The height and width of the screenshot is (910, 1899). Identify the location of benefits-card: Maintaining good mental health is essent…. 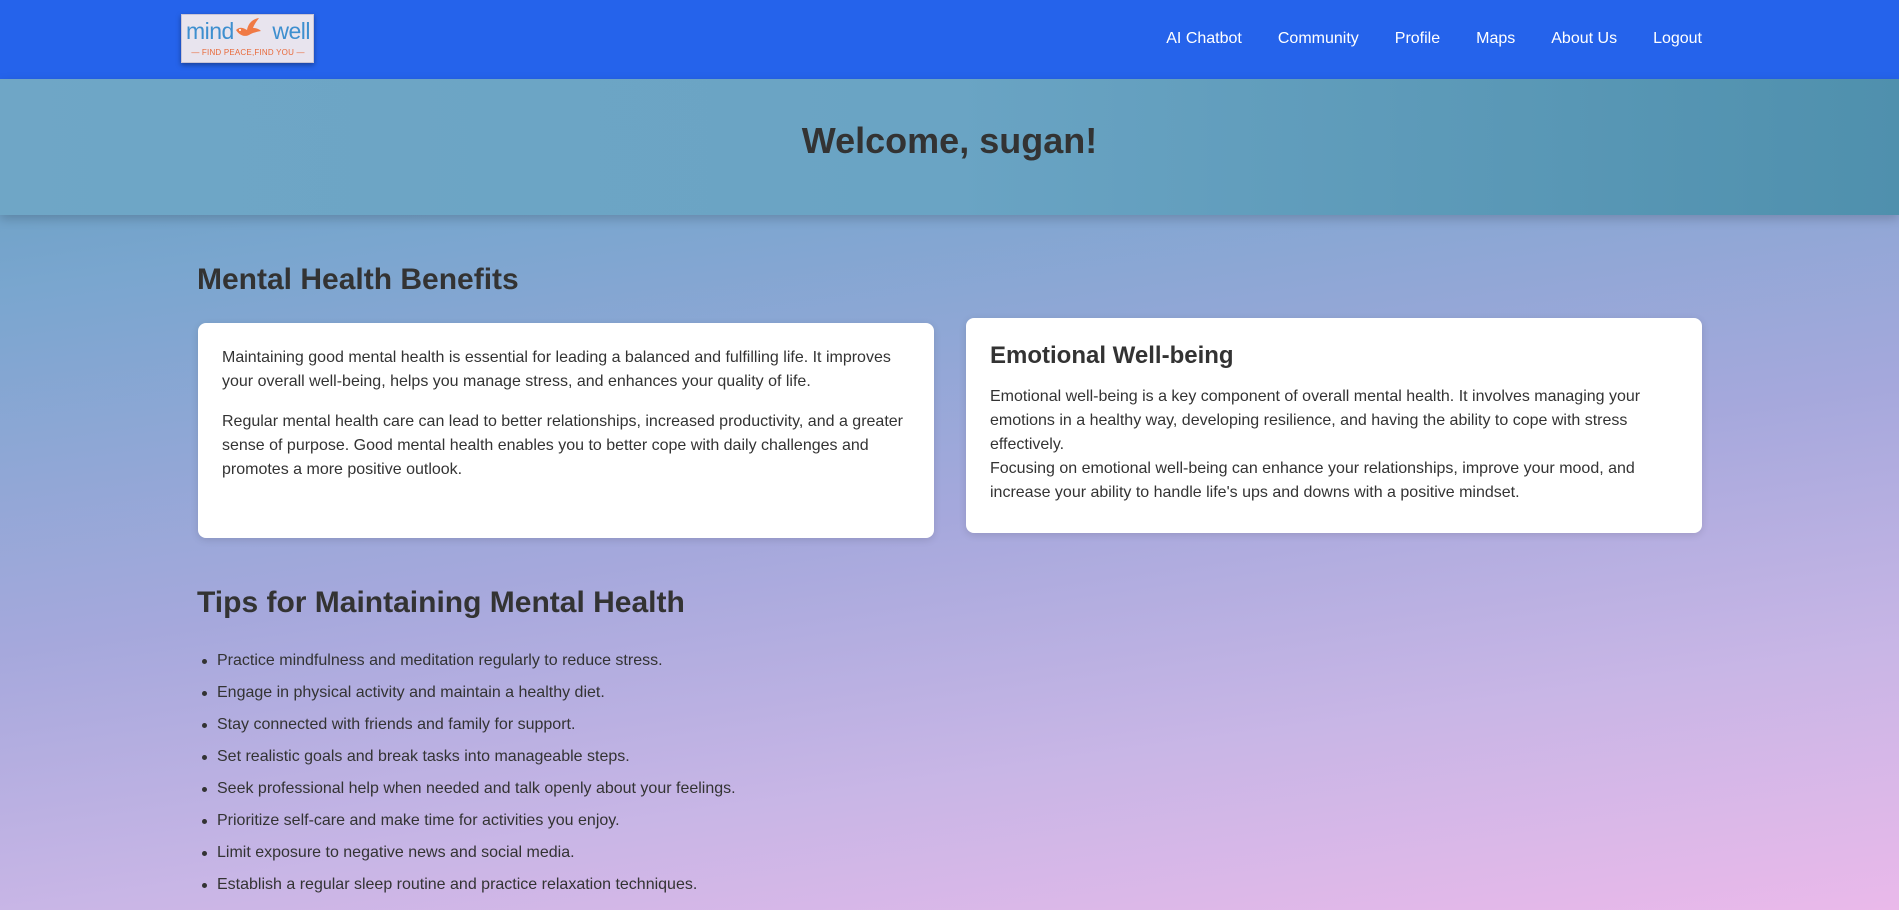
(566, 430).